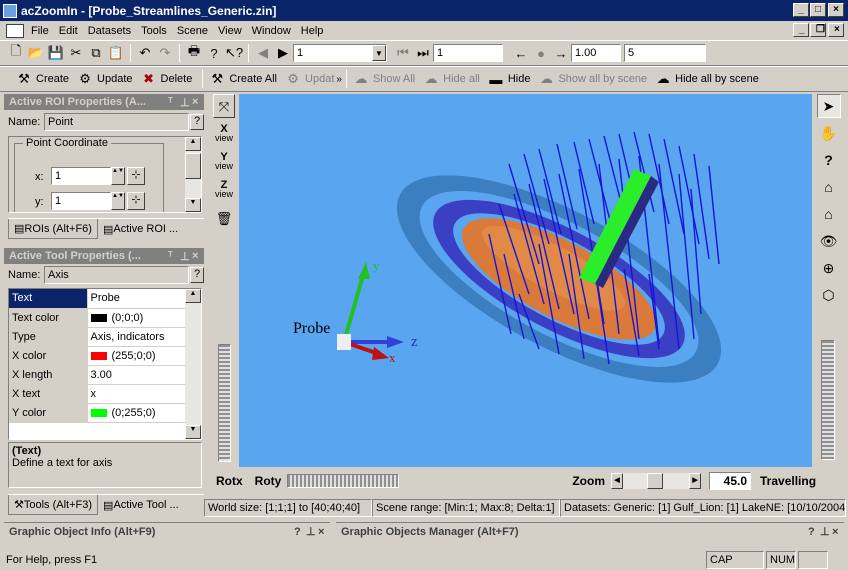  What do you see at coordinates (403, 53) in the screenshot?
I see `first-frame-icon: ⏮` at bounding box center [403, 53].